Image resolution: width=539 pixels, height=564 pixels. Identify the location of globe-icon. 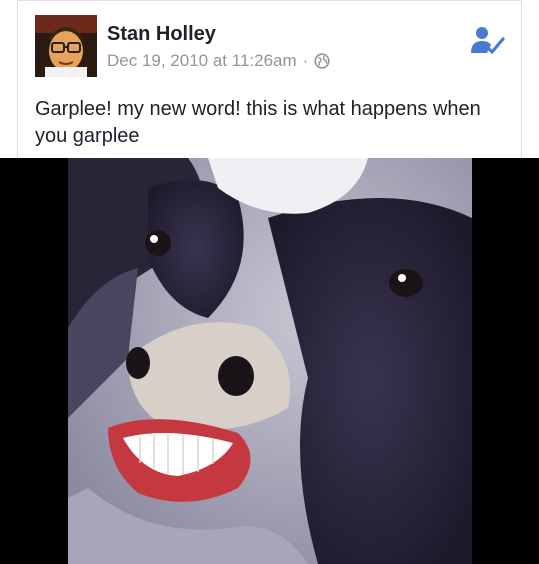
(322, 61).